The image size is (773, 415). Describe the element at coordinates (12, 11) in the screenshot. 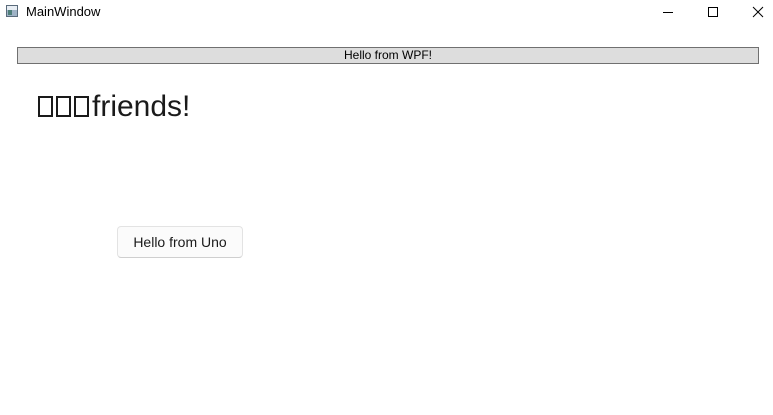

I see `app-window-icon` at that location.